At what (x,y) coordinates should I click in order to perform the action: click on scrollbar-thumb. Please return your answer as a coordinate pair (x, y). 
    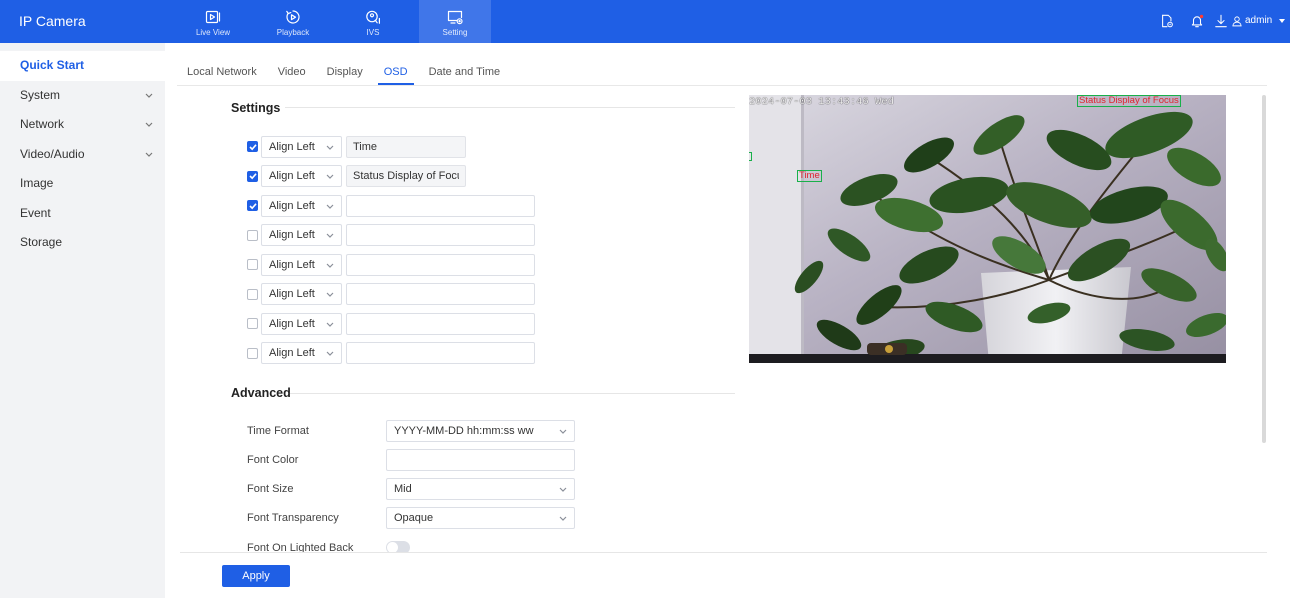
    Looking at the image, I should click on (1264, 269).